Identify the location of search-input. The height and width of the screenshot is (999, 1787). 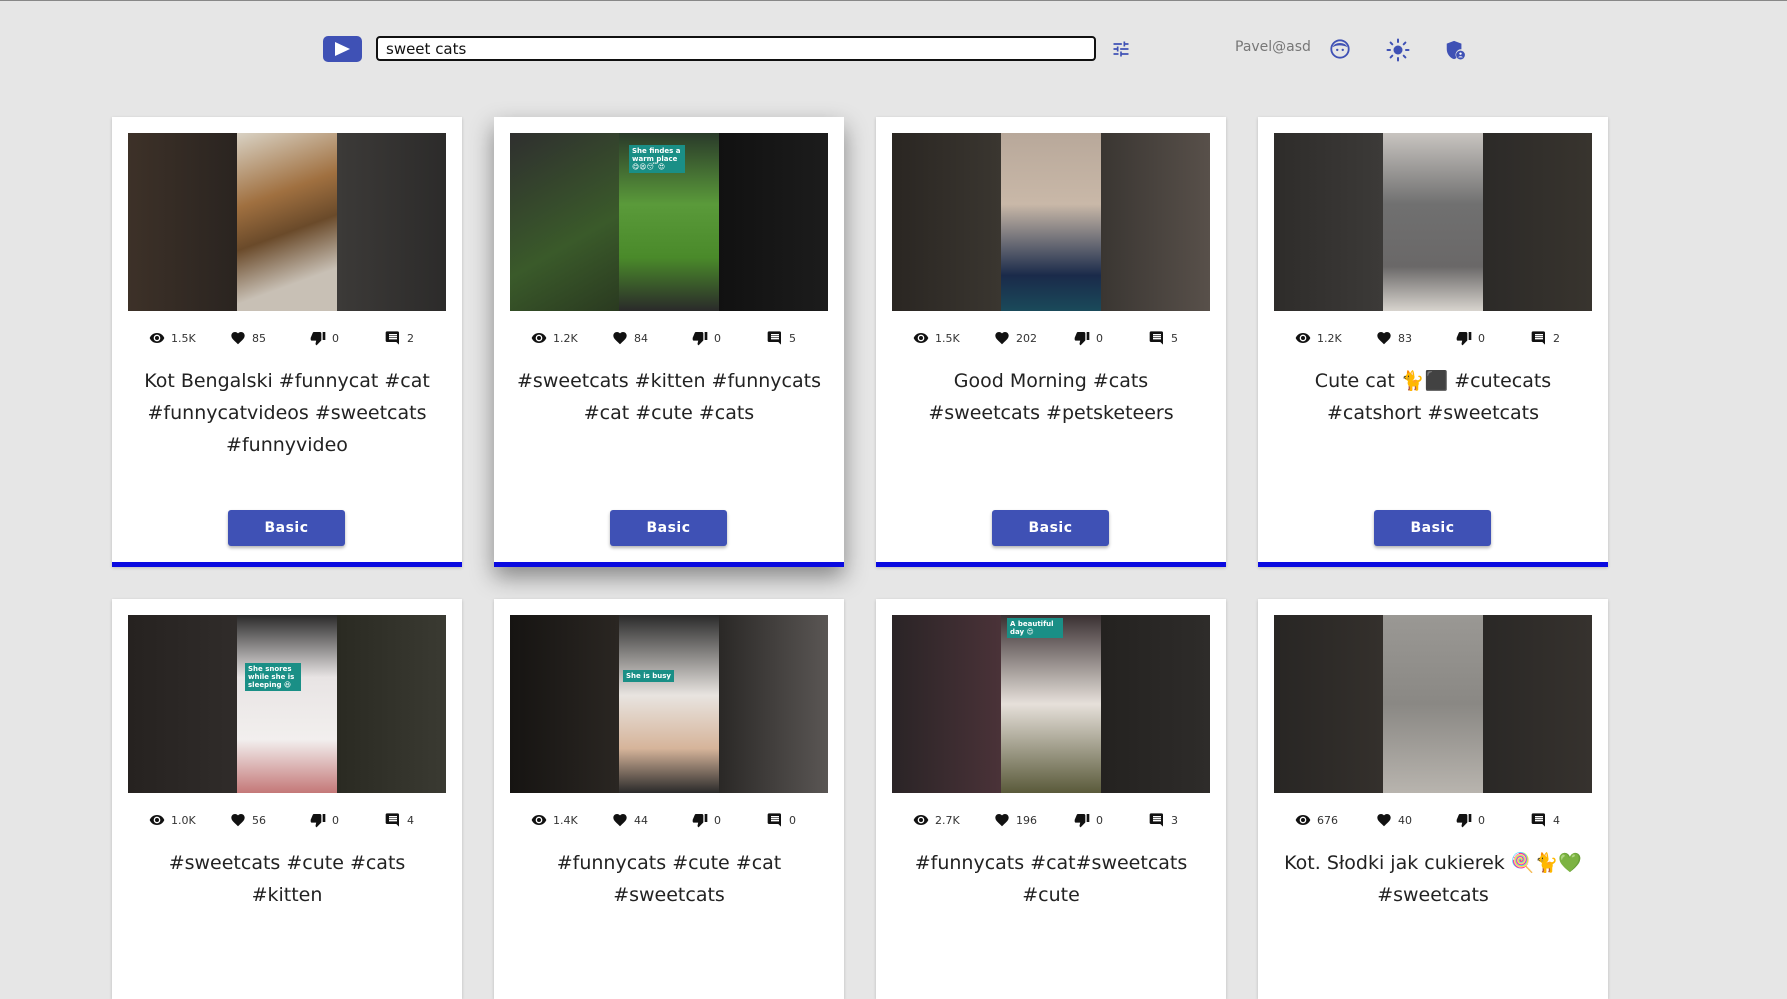
(736, 48).